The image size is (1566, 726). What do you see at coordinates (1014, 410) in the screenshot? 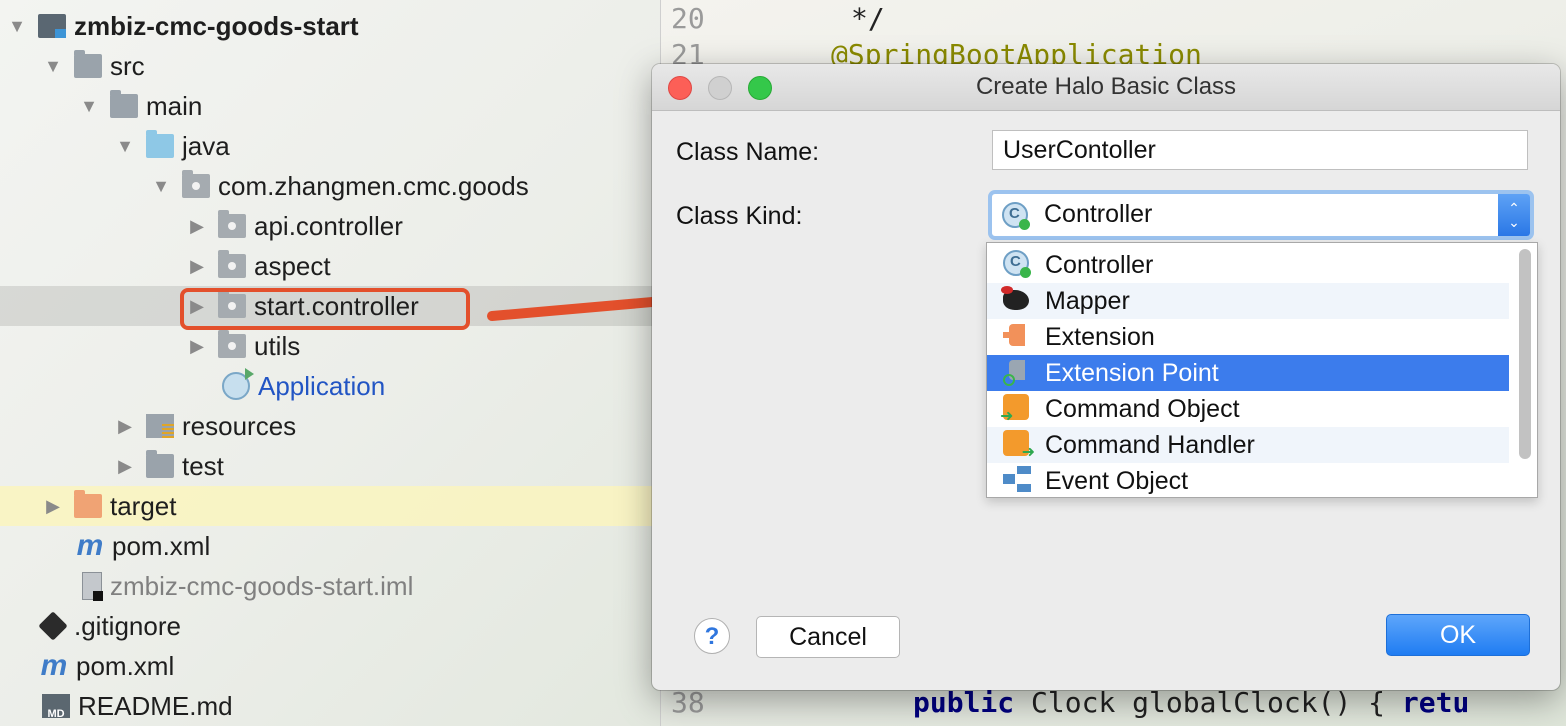
I see `command-object-icon` at bounding box center [1014, 410].